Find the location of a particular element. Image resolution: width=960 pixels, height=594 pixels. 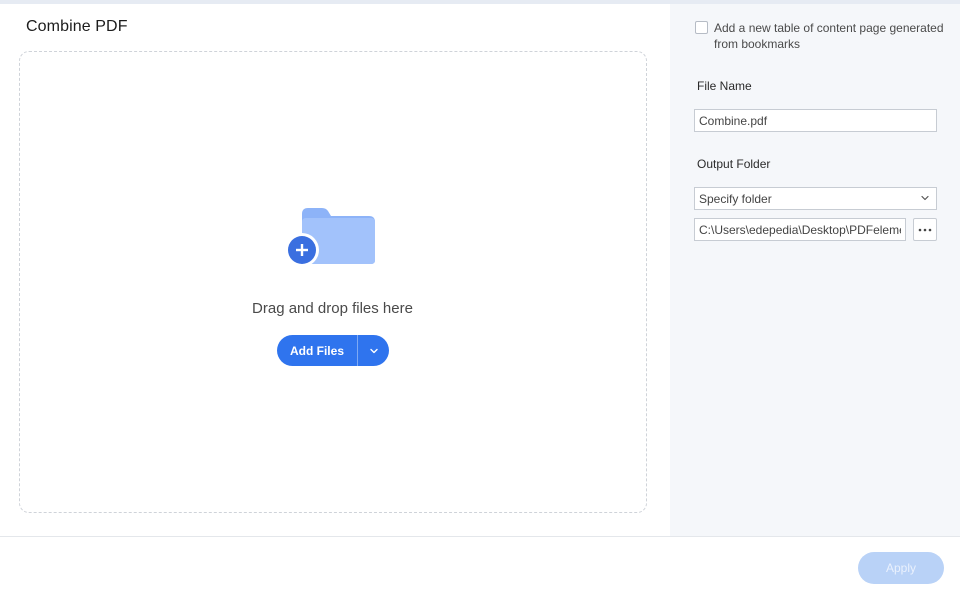

output-folder-selected: Specify folder is located at coordinates (735, 198).